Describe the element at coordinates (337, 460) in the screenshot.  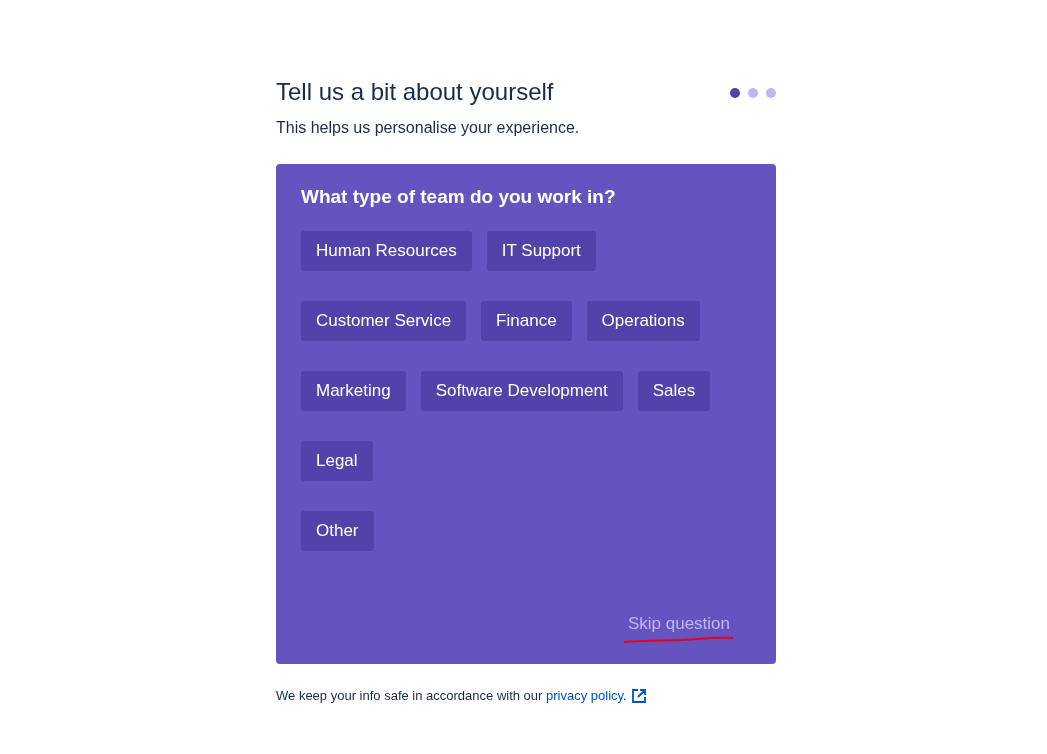
I see `team-option: Legal` at that location.